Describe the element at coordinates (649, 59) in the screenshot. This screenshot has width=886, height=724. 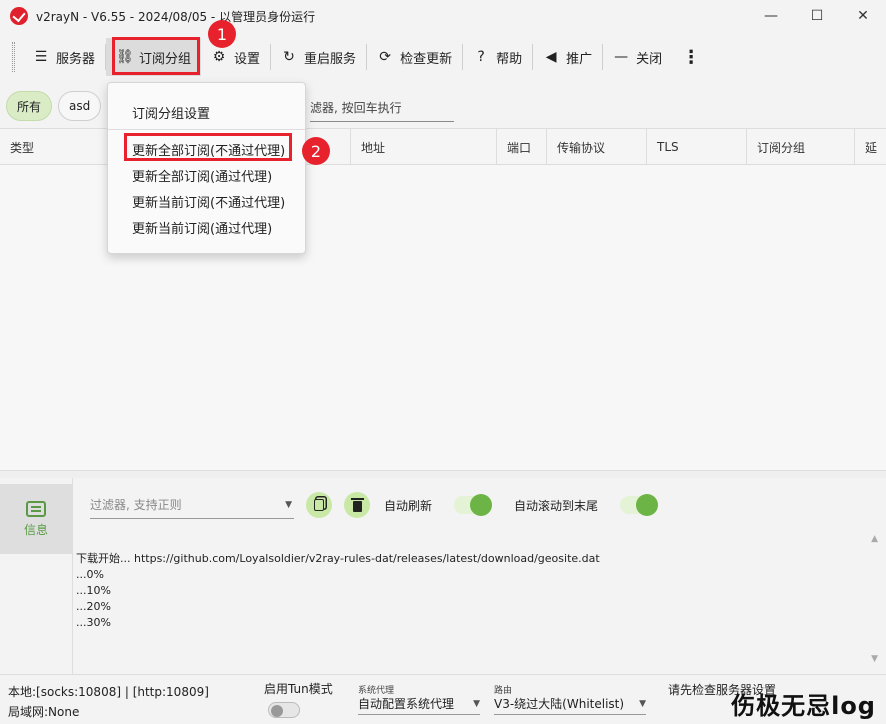
I see `exit-label: 关闭` at that location.